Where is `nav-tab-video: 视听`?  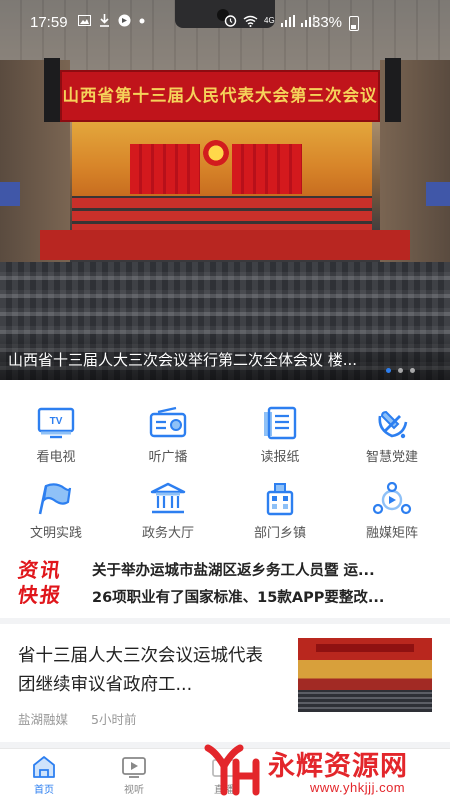 nav-tab-video: 视听 is located at coordinates (134, 775).